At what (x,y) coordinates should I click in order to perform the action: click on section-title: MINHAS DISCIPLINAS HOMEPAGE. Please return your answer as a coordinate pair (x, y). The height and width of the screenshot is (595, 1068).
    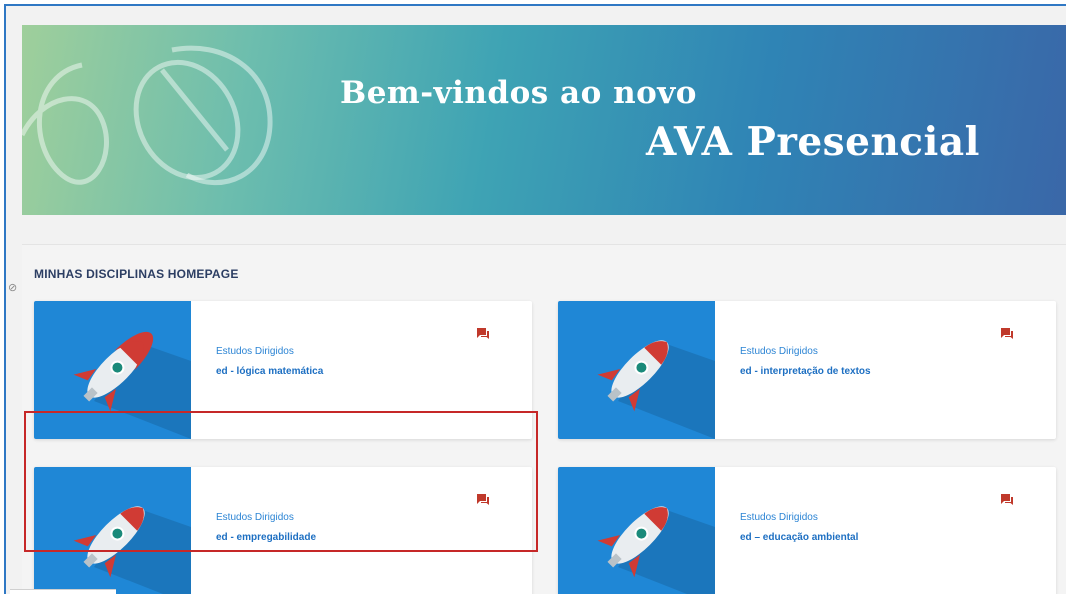
    Looking at the image, I should click on (136, 274).